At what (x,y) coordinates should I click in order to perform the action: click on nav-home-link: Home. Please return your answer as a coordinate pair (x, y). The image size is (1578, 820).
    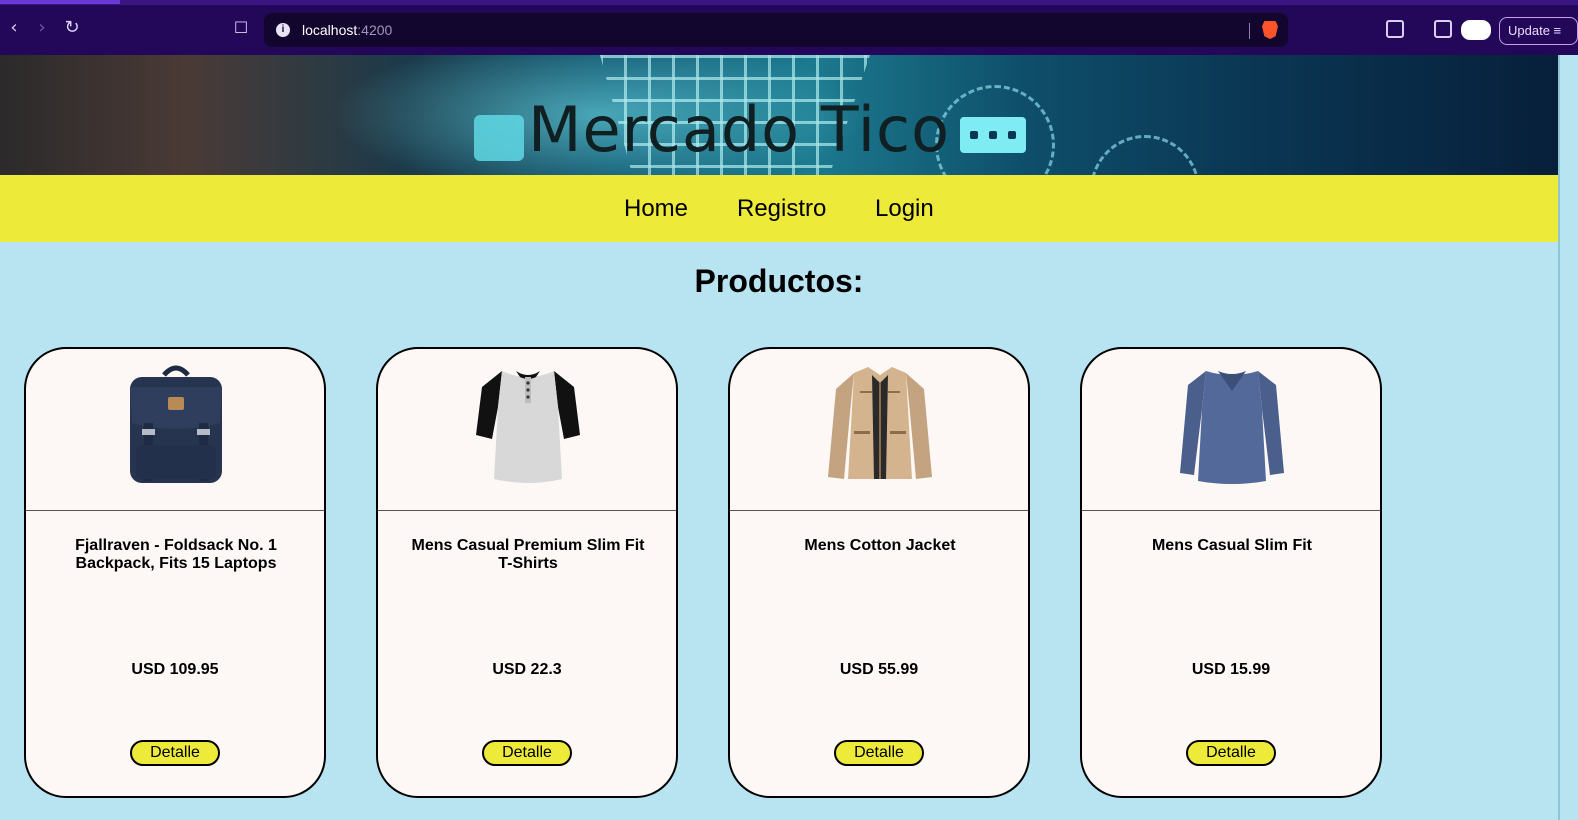
    Looking at the image, I should click on (656, 209).